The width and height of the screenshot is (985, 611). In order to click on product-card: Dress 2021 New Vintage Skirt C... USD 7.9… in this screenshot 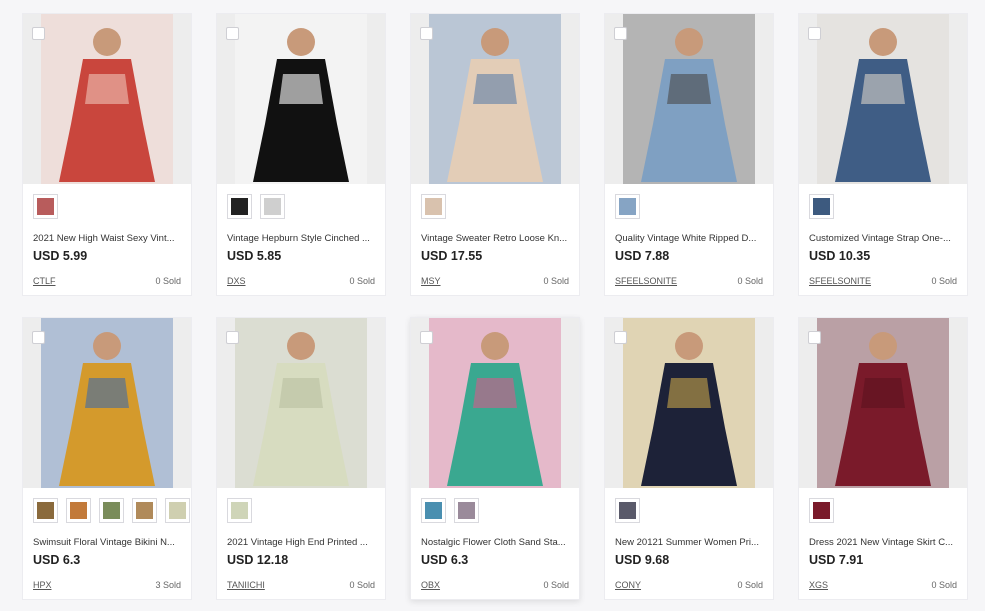, I will do `click(883, 458)`.